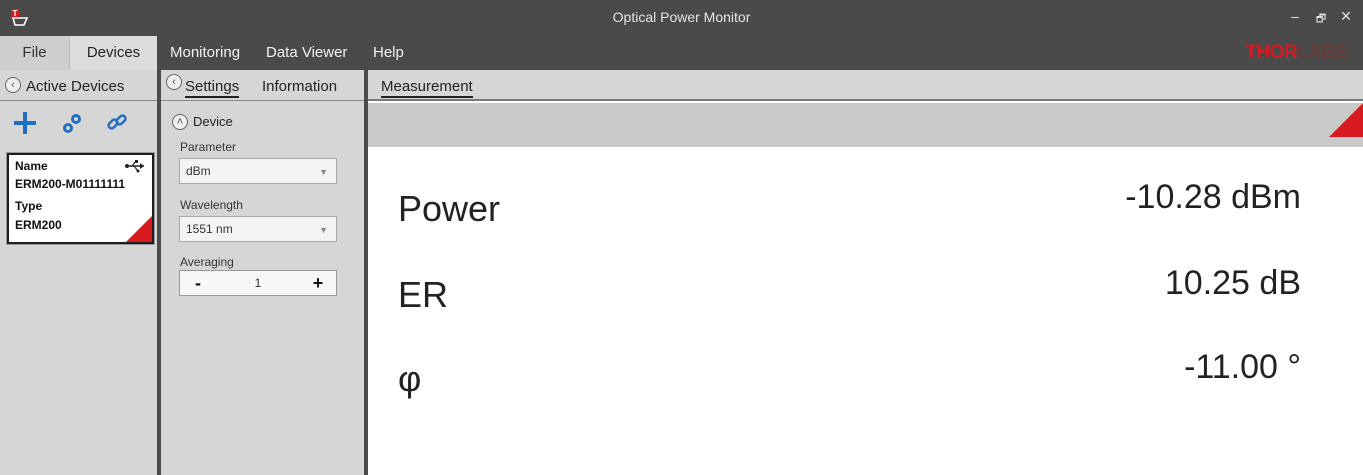 The image size is (1363, 475). I want to click on window-title: Optical Power Monitor, so click(681, 17).